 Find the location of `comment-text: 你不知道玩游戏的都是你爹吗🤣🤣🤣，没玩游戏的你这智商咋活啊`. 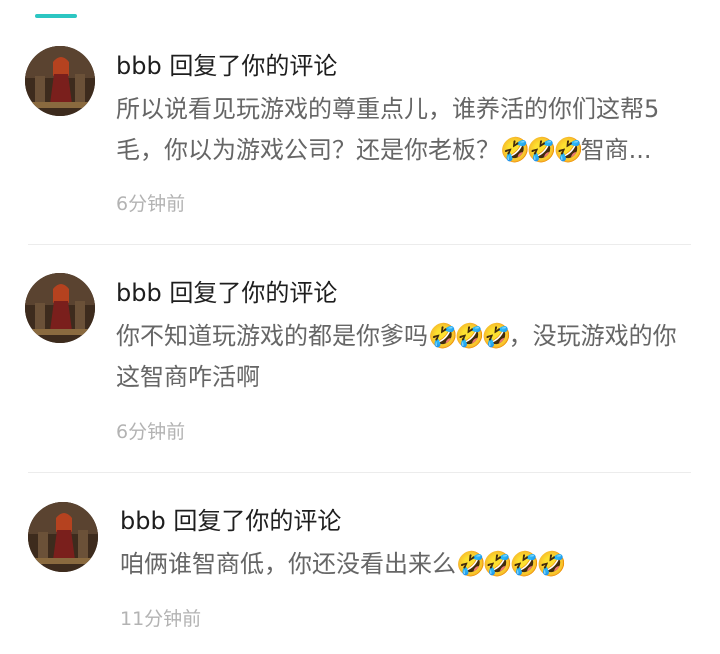

comment-text: 你不知道玩游戏的都是你爹吗🤣🤣🤣，没玩游戏的你这智商咋活啊 is located at coordinates (396, 356).